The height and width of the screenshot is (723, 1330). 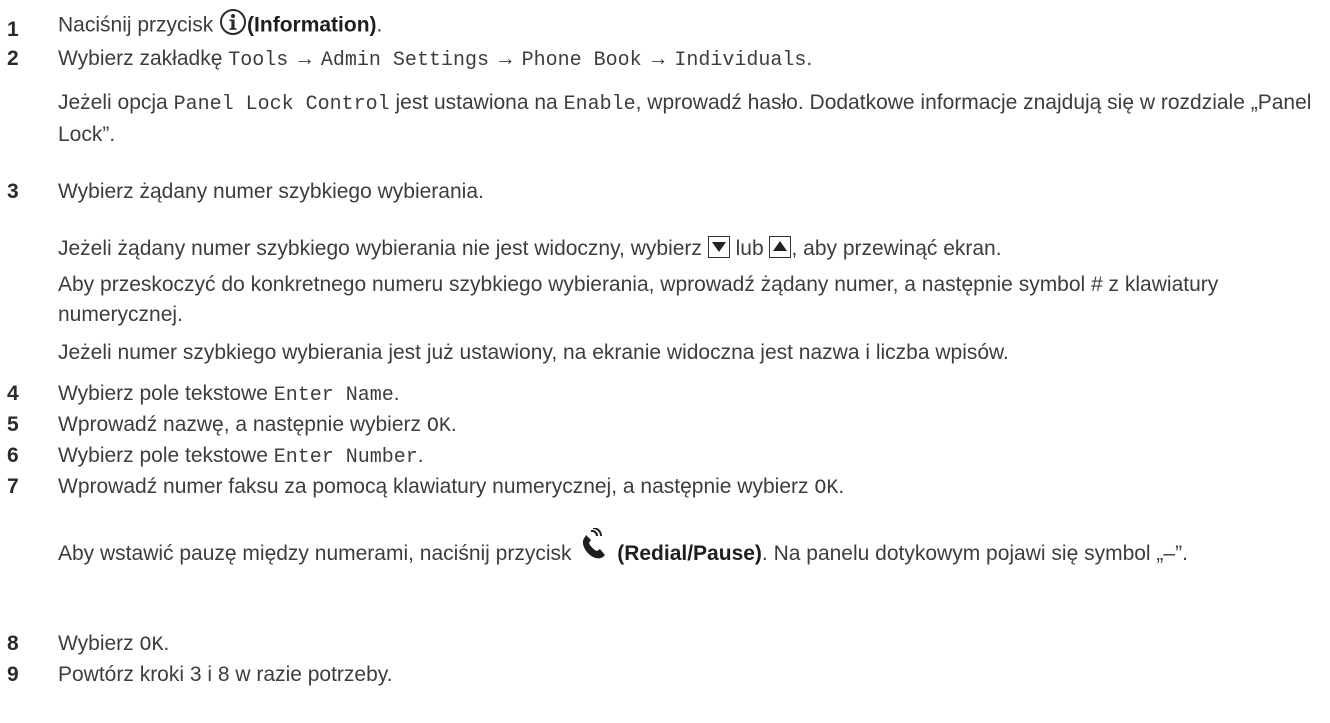 What do you see at coordinates (13, 643) in the screenshot?
I see `step-number: 8` at bounding box center [13, 643].